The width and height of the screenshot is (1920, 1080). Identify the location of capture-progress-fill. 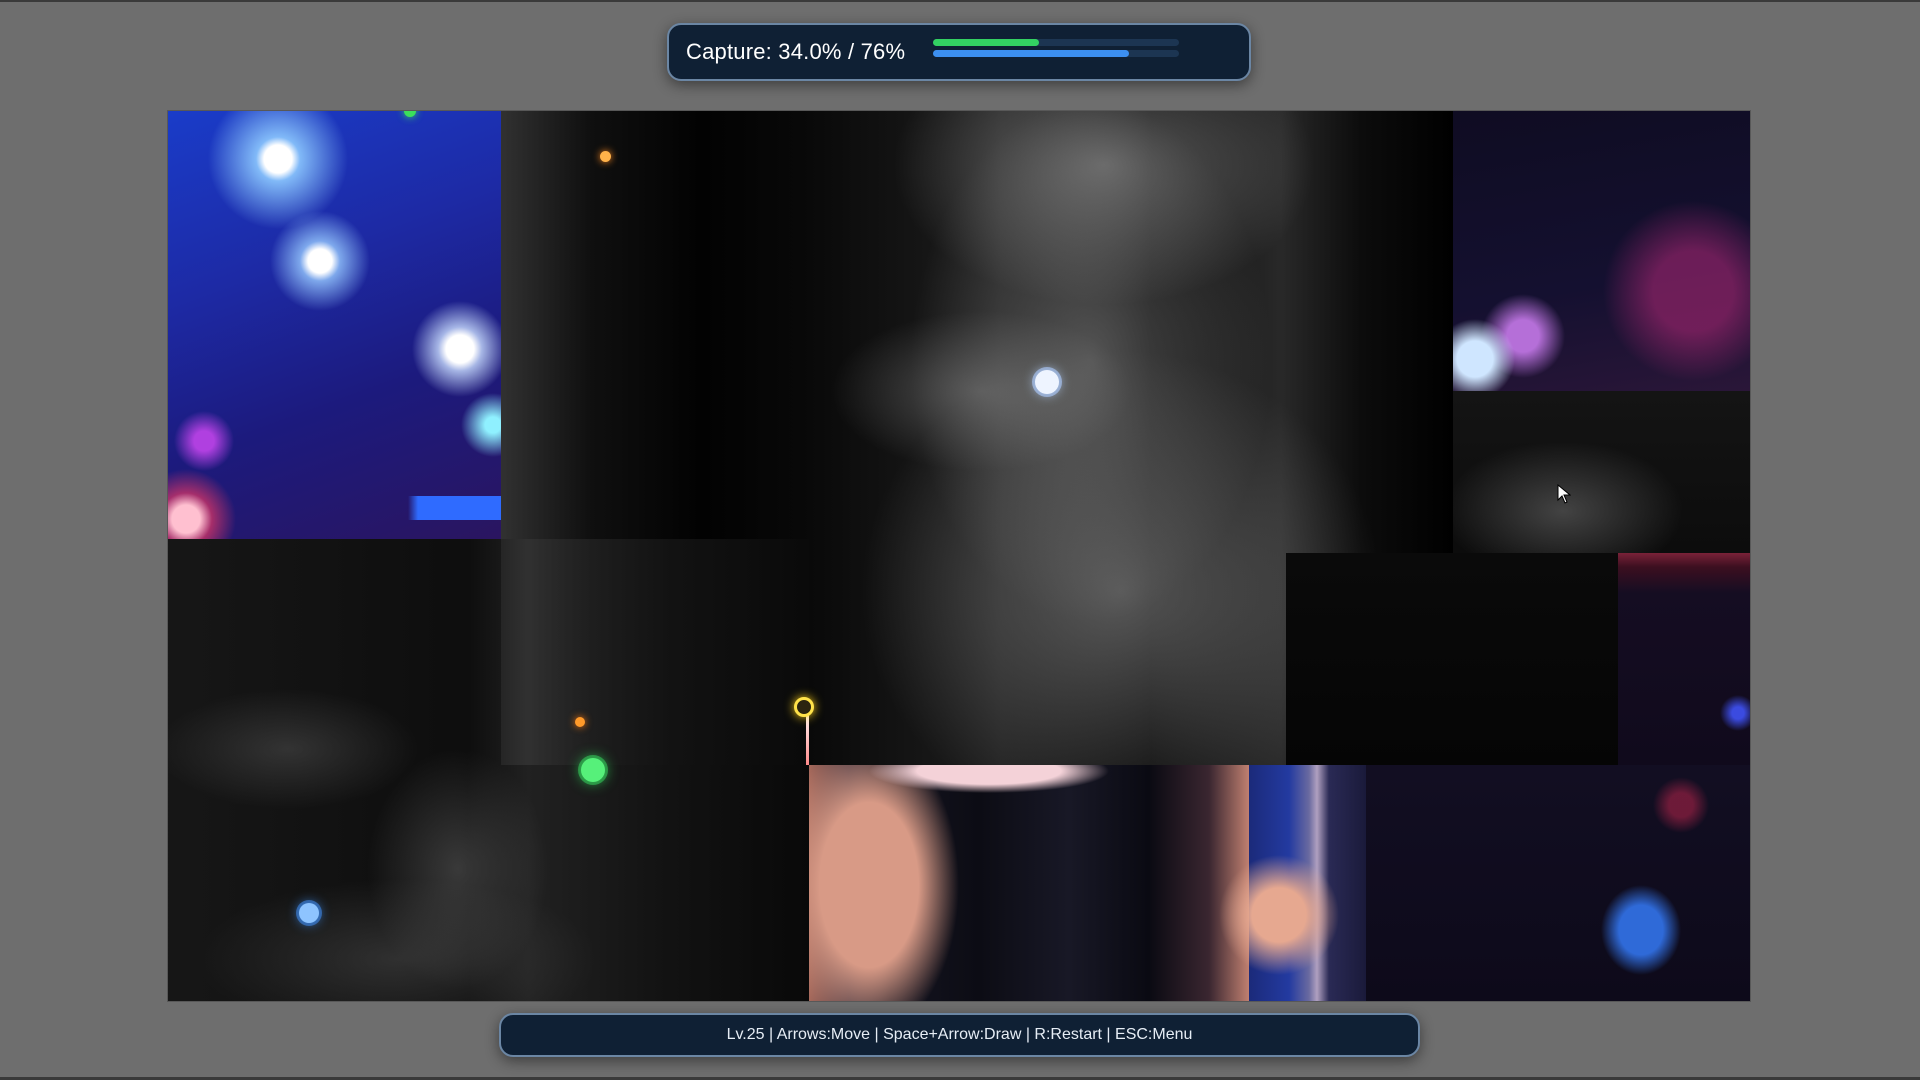
(986, 42).